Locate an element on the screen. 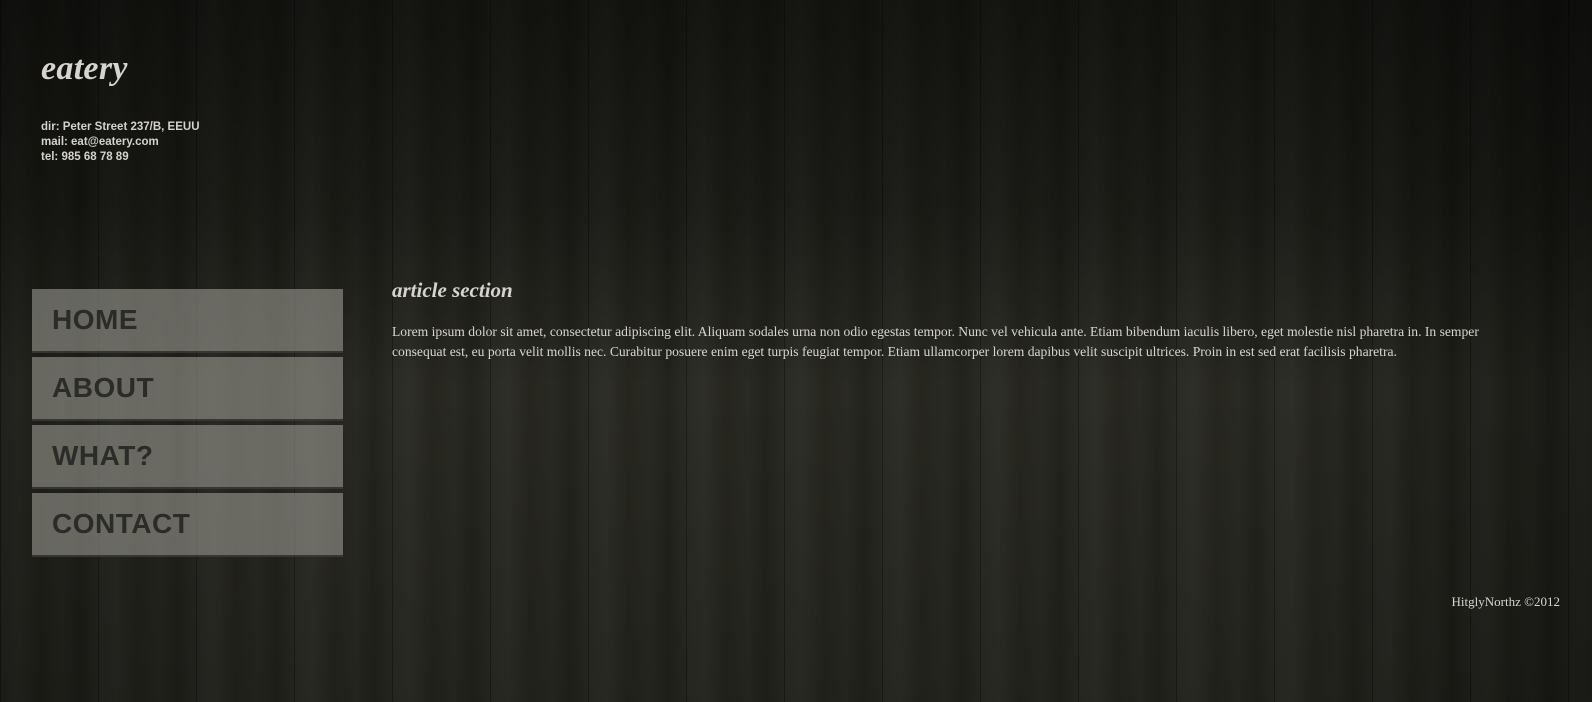  main-nav: HOME ABOUT WHAT? CONTACT is located at coordinates (187, 425).